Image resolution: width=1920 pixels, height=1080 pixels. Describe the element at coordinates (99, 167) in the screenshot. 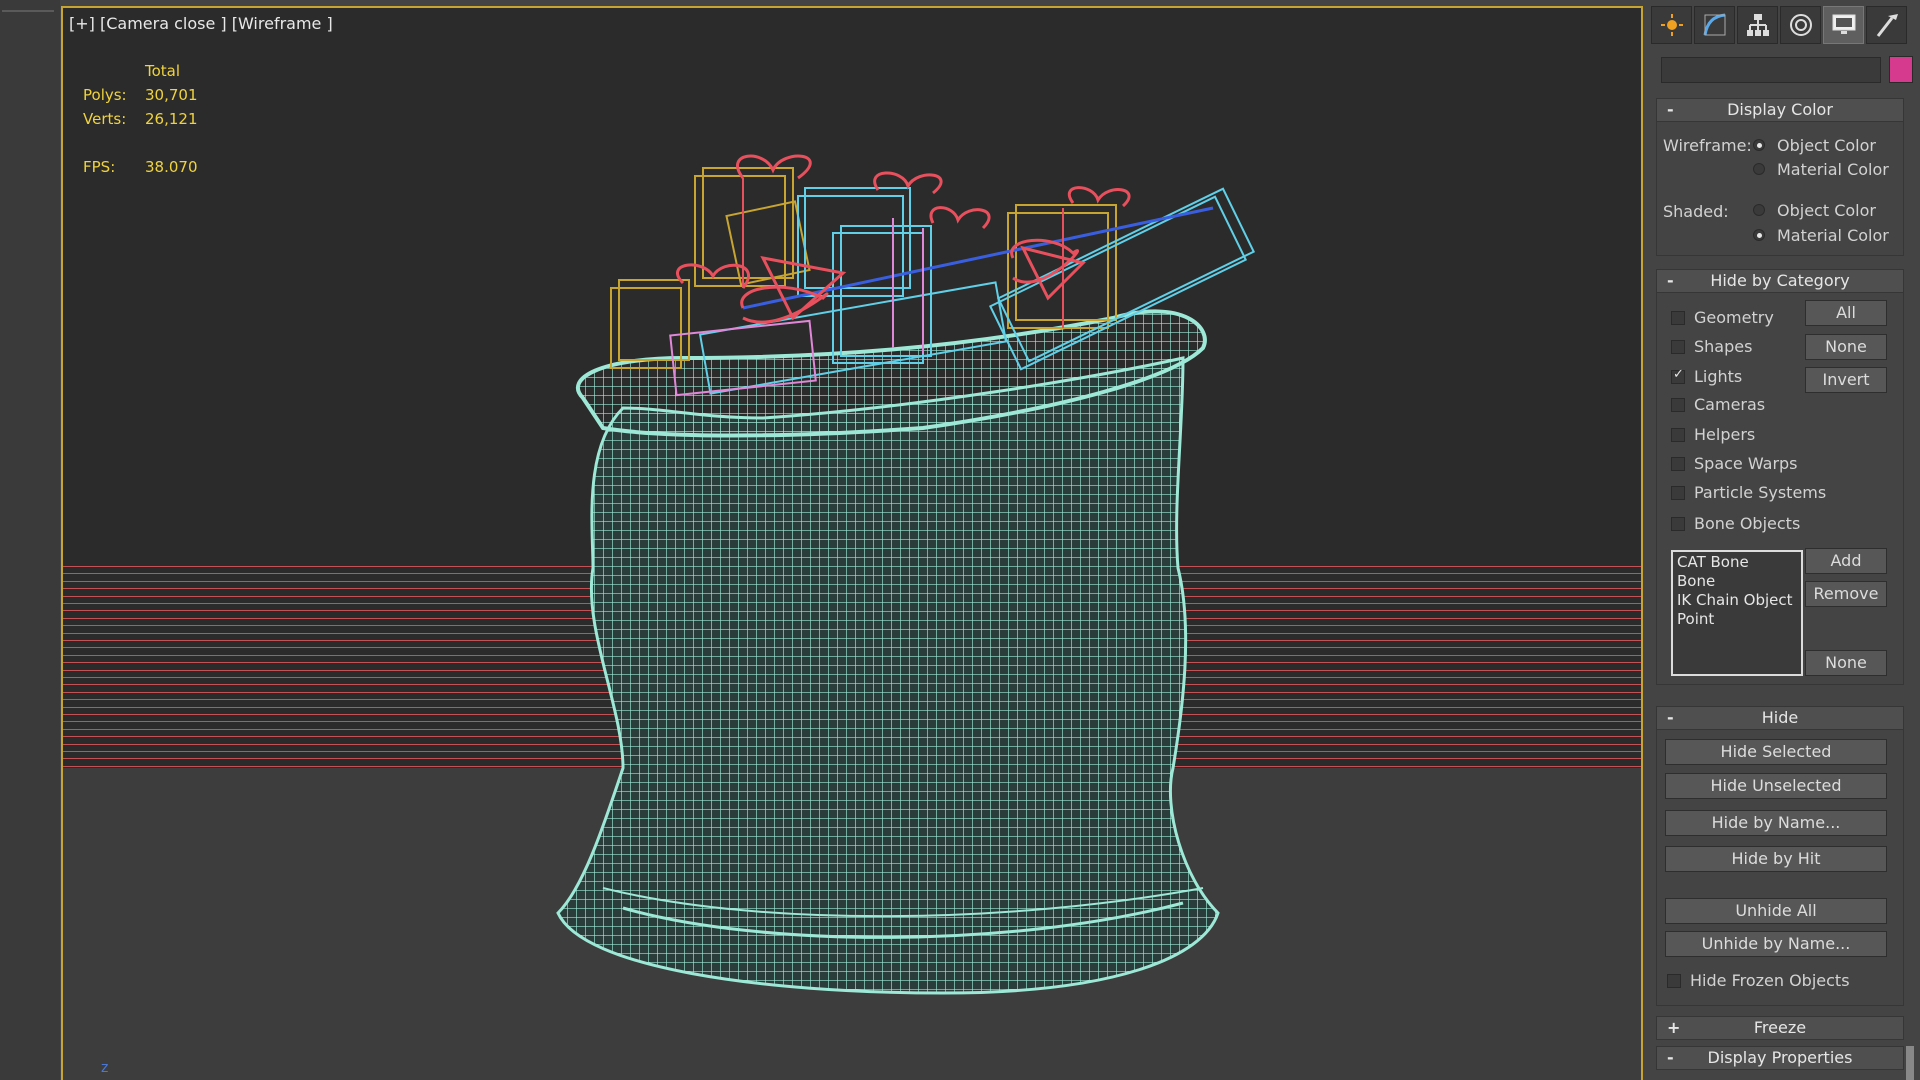

I see `stats-fps-label: FPS:` at that location.